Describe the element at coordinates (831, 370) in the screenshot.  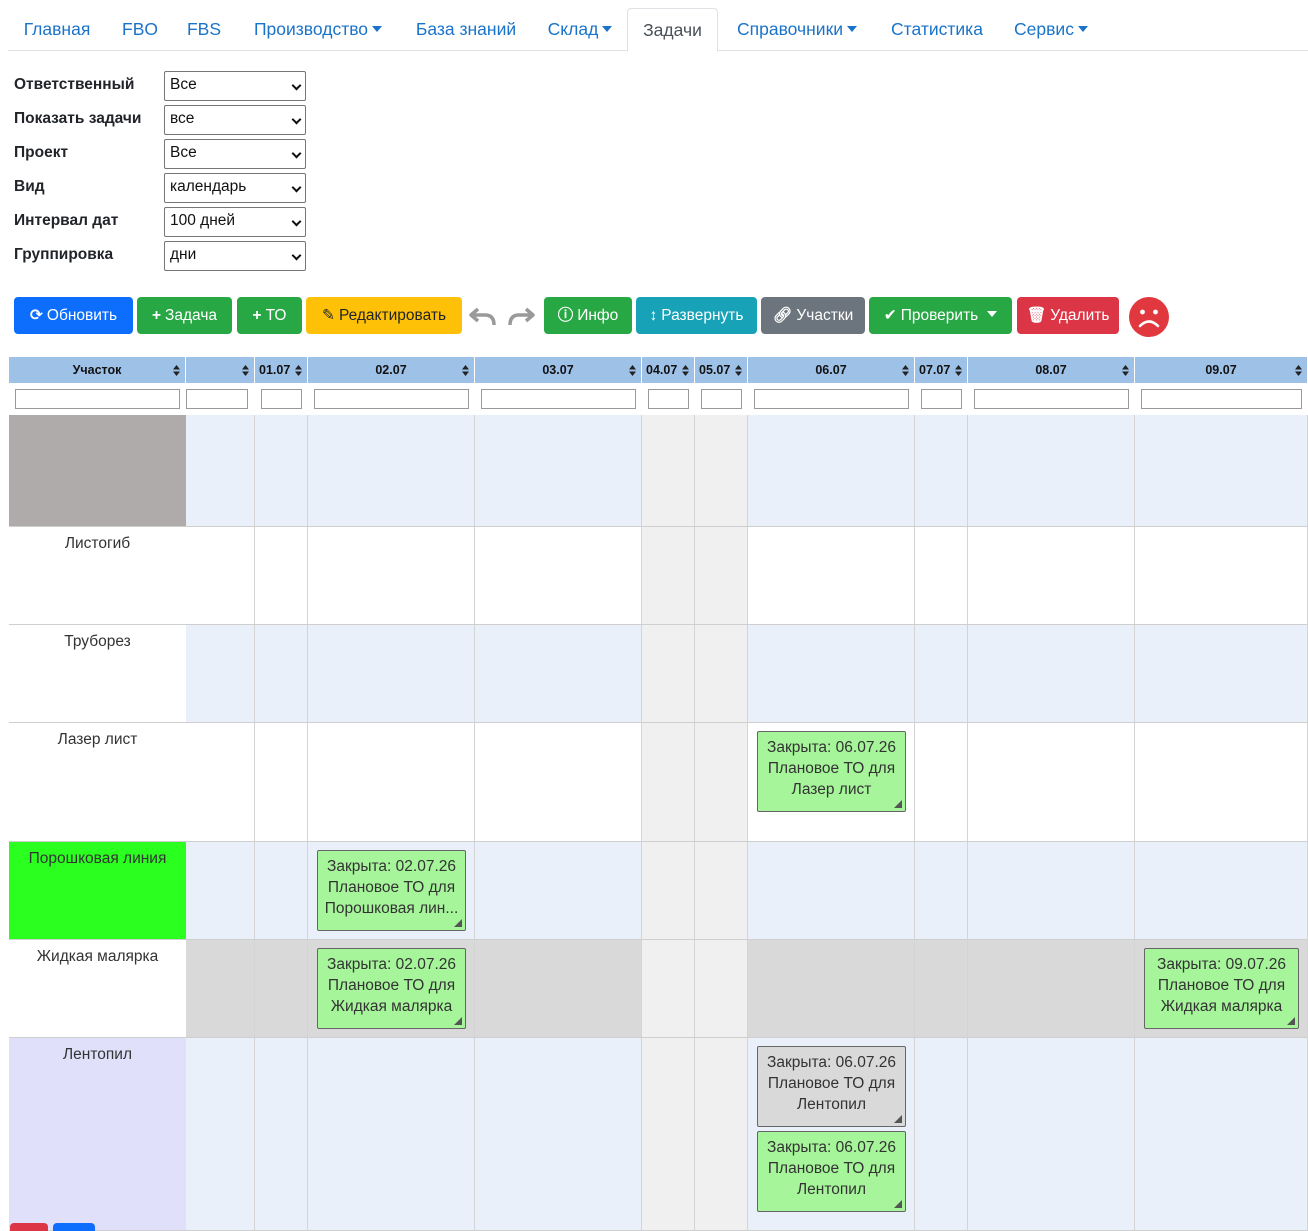
I see `column-header: 06.07` at that location.